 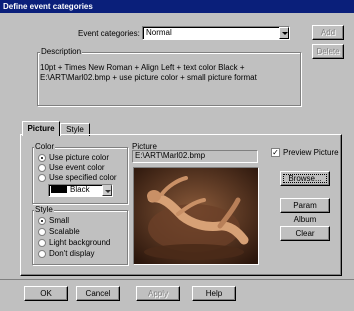 What do you see at coordinates (328, 51) in the screenshot?
I see `delete-button: Delete` at bounding box center [328, 51].